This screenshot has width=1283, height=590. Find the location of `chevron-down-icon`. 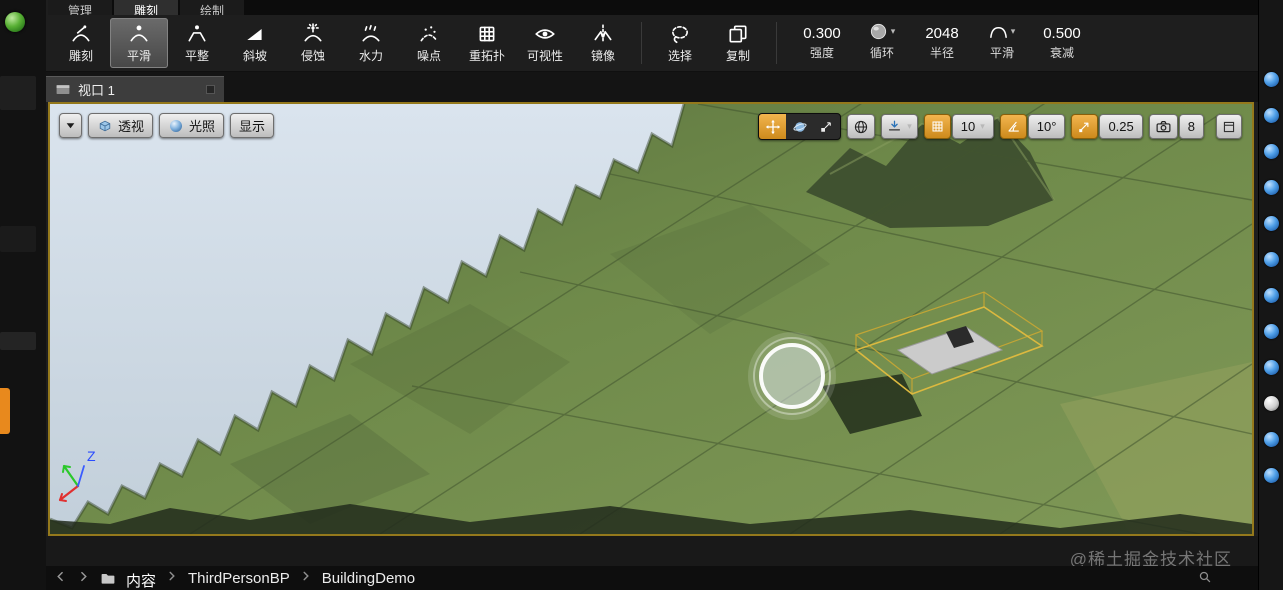

chevron-down-icon is located at coordinates (70, 125).